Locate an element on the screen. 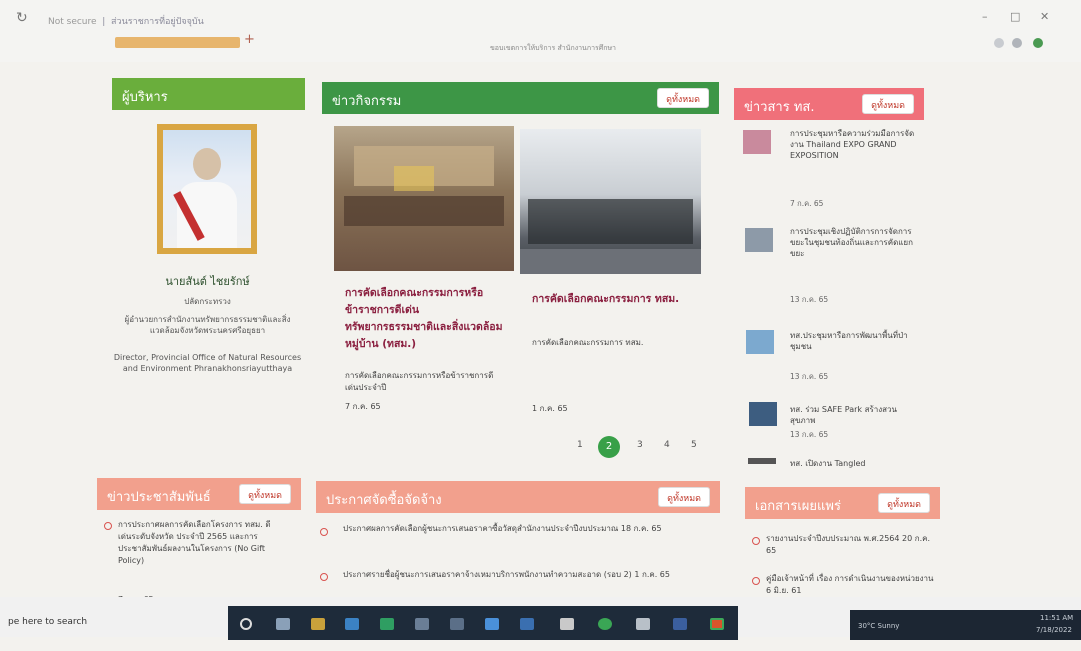  publisher-icon is located at coordinates (680, 624).